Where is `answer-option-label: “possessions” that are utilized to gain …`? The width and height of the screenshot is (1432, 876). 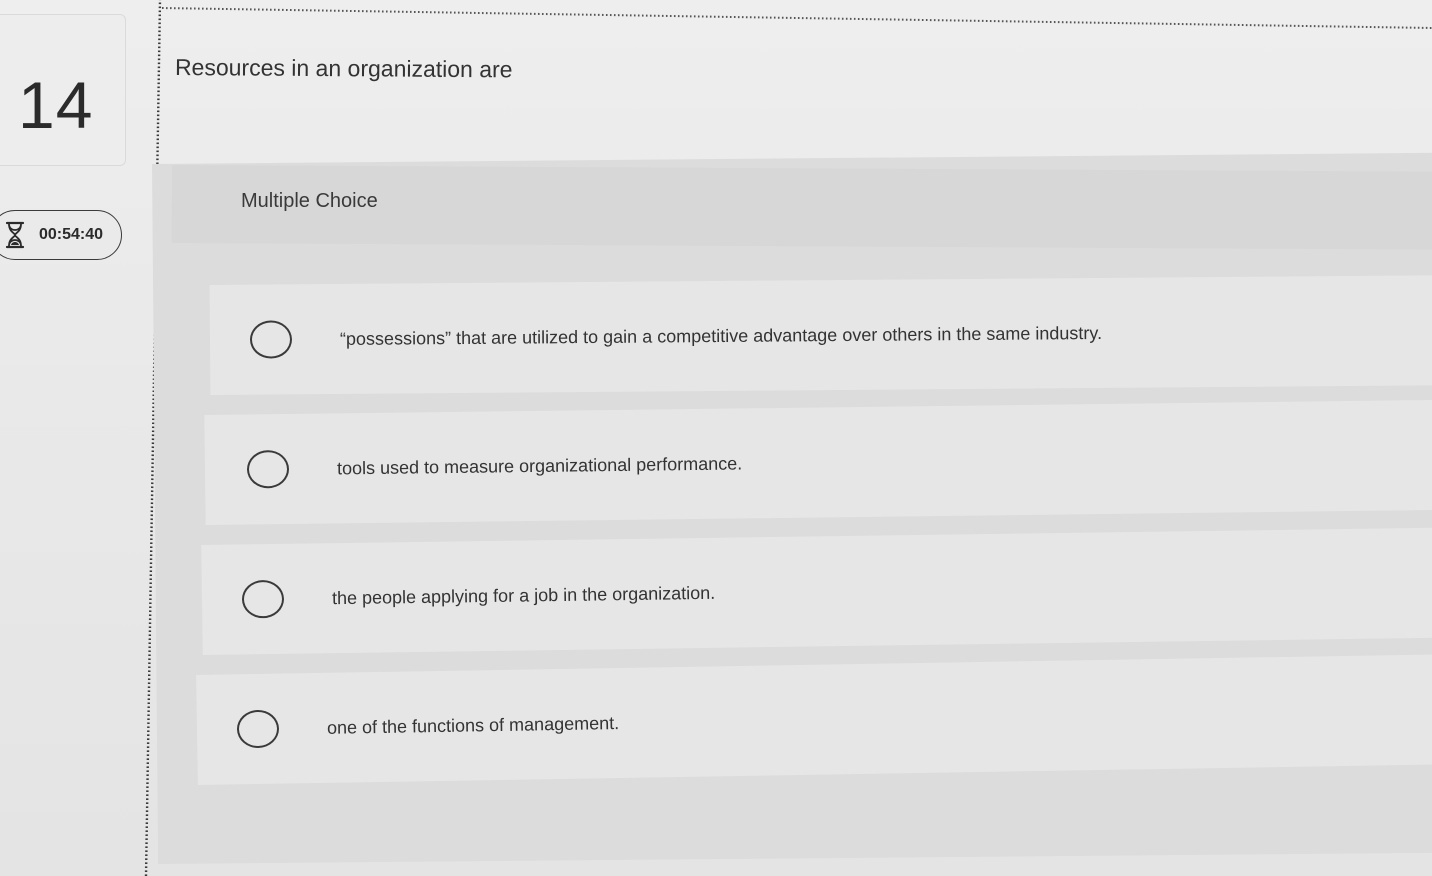
answer-option-label: “possessions” that are utilized to gain … is located at coordinates (721, 335).